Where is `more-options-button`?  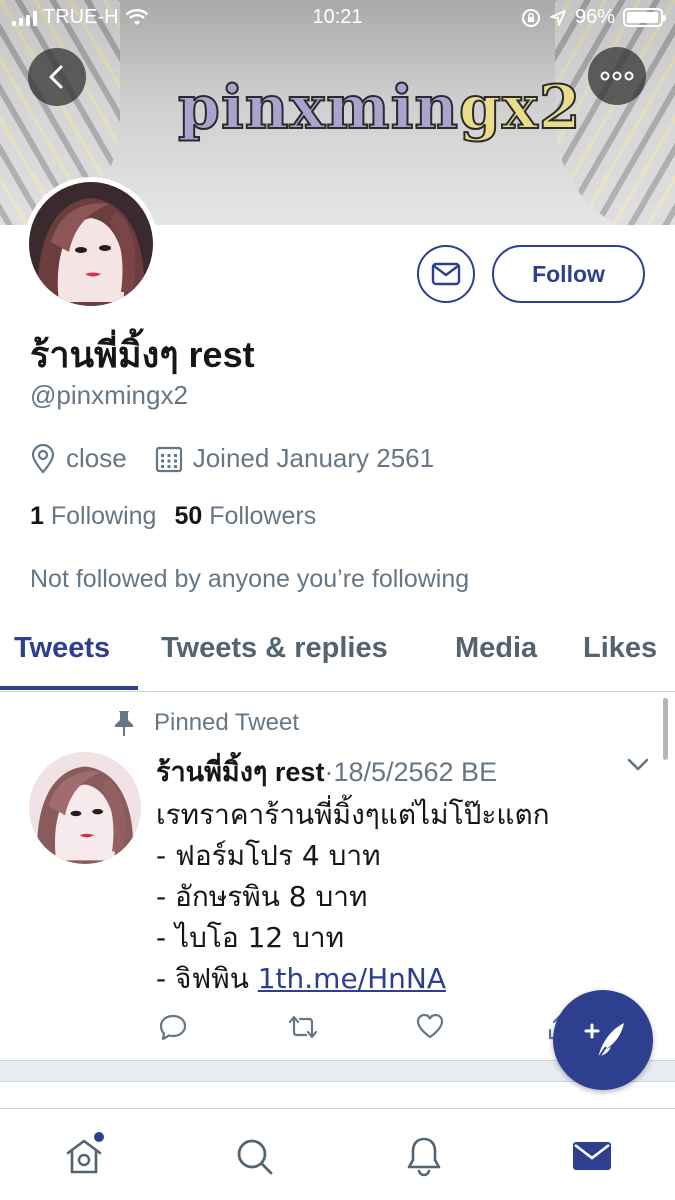
more-options-button is located at coordinates (617, 76).